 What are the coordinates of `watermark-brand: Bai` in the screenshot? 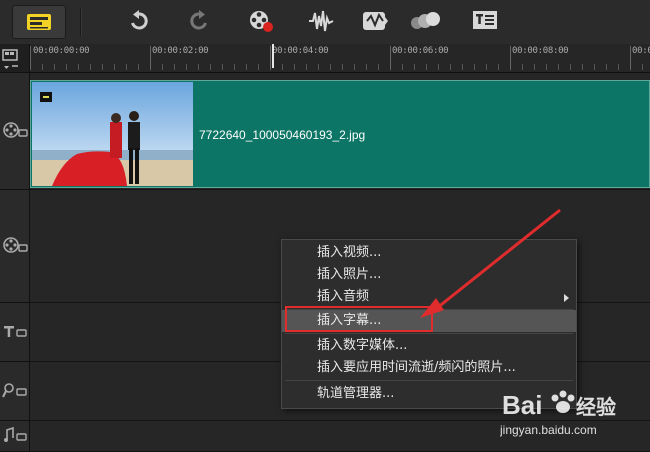 It's located at (522, 405).